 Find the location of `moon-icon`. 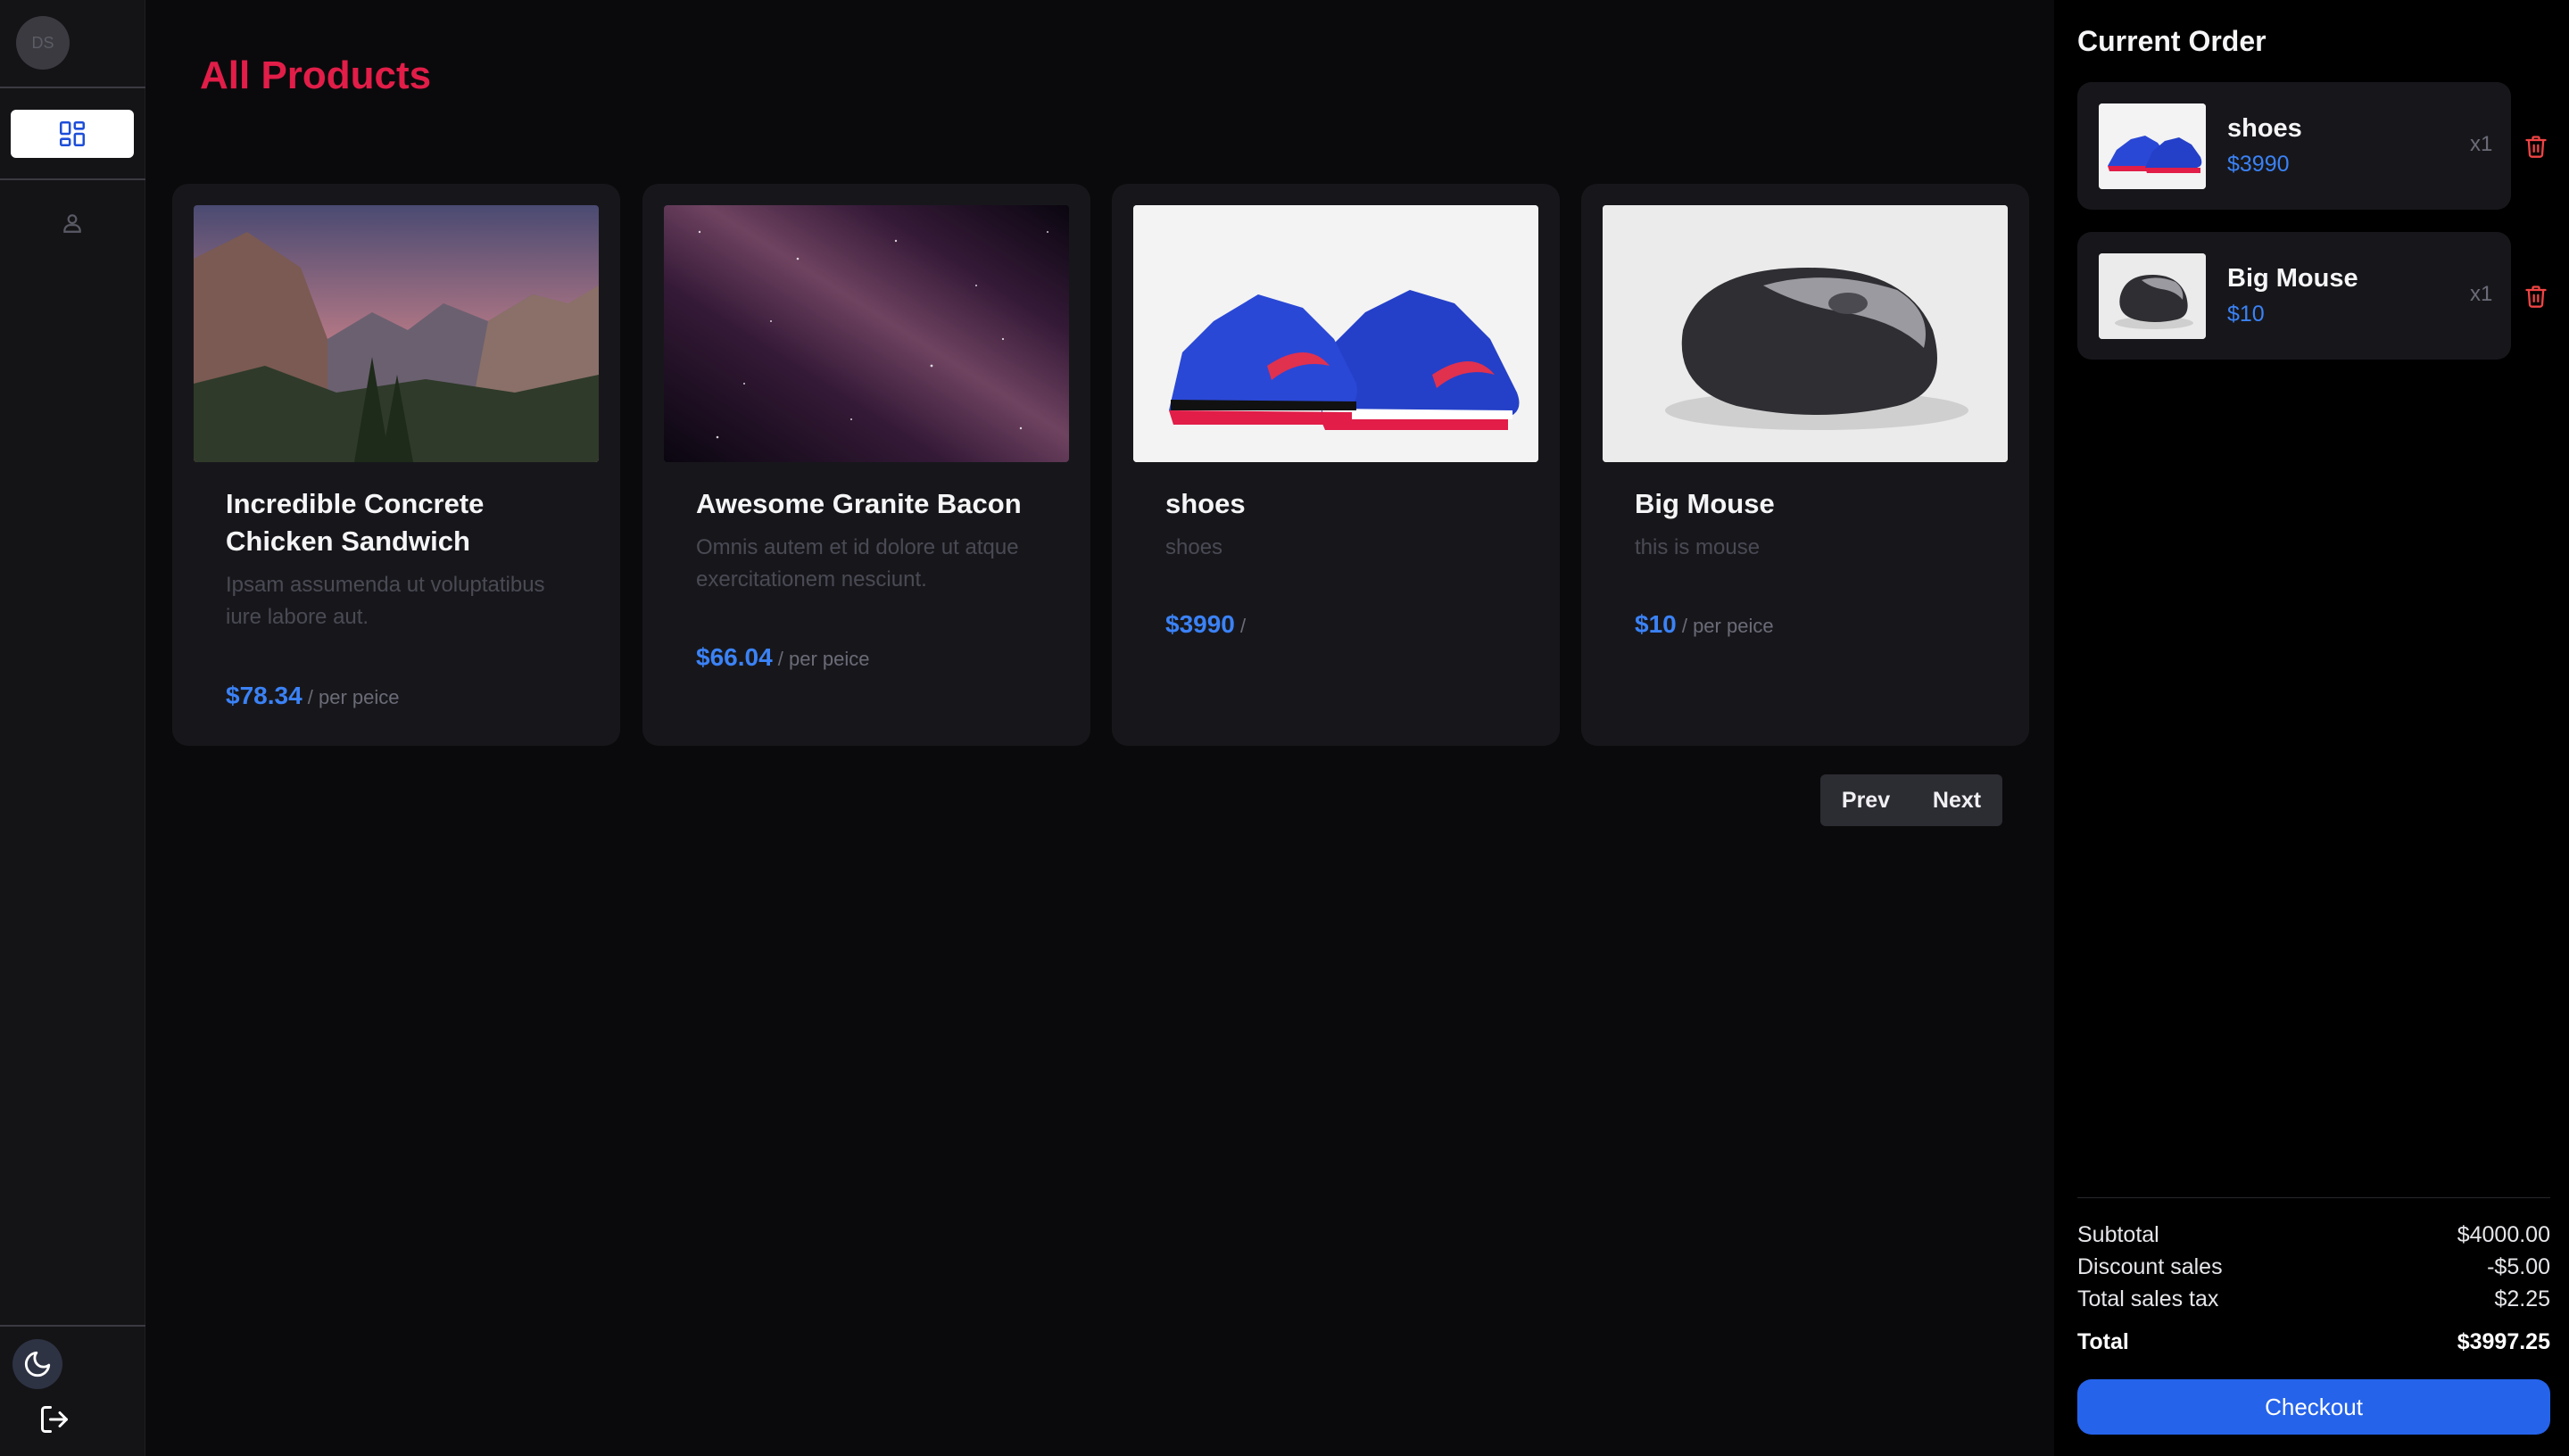

moon-icon is located at coordinates (38, 1364).